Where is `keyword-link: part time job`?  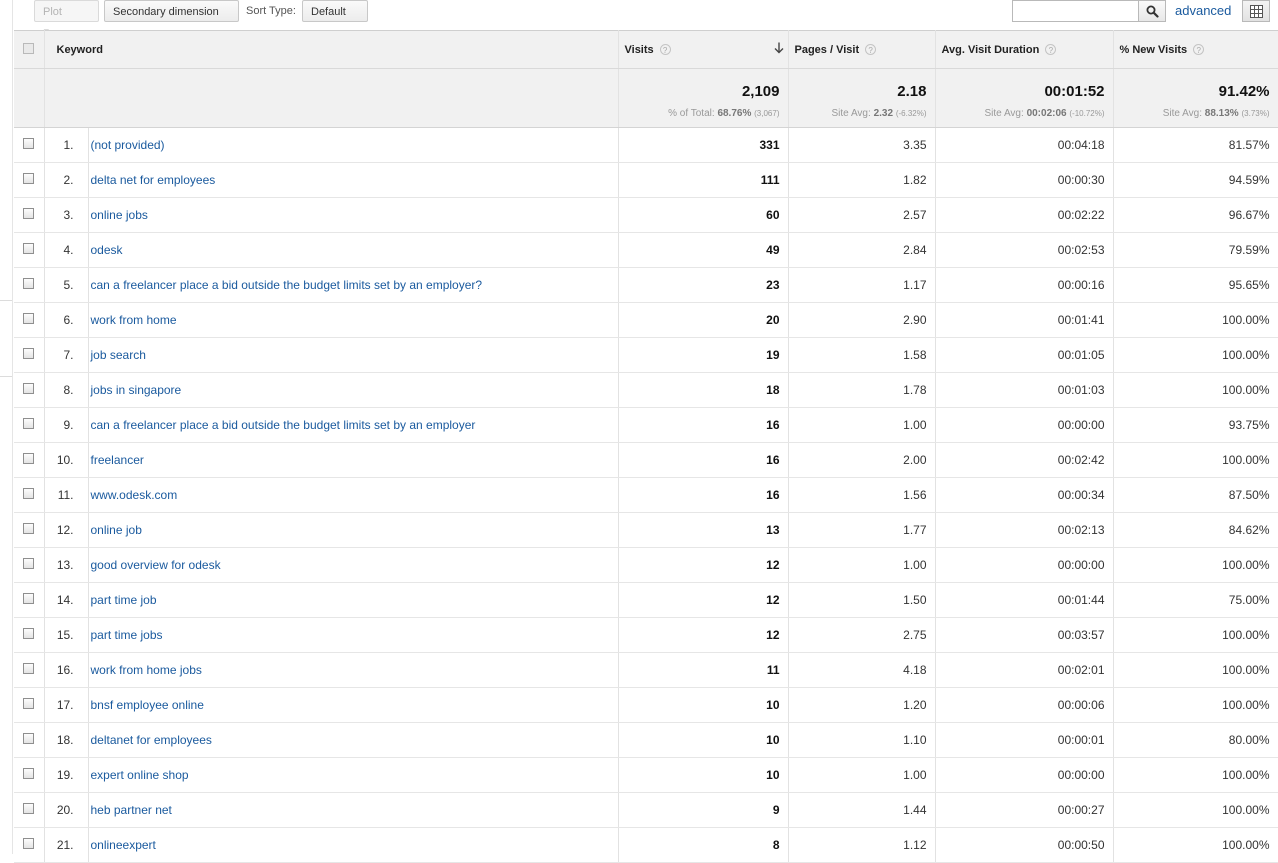
keyword-link: part time job is located at coordinates (124, 600).